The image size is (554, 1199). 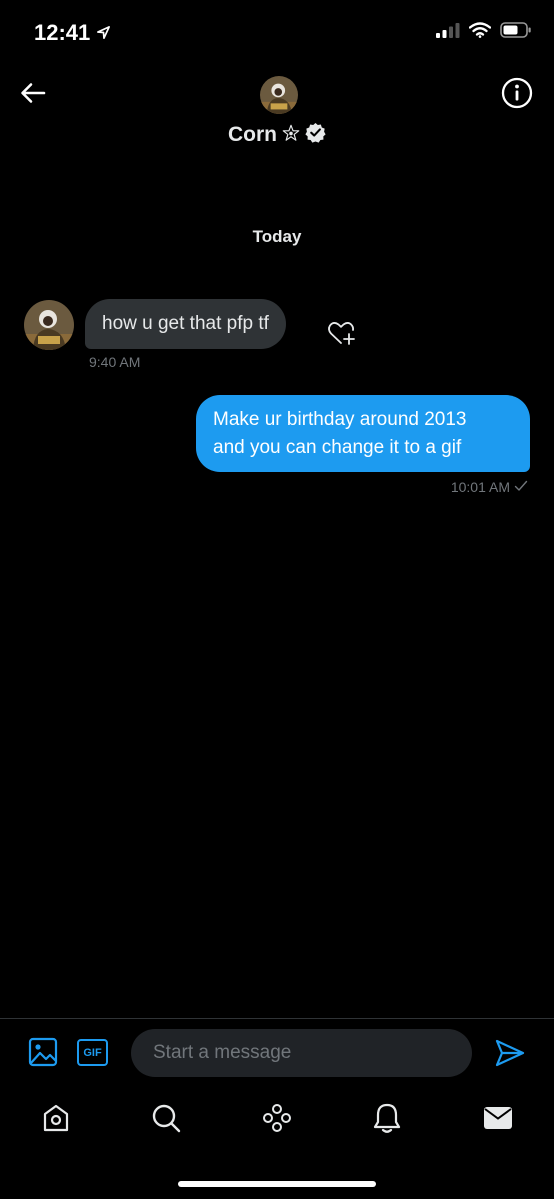 I want to click on sent-check-icon, so click(x=521, y=487).